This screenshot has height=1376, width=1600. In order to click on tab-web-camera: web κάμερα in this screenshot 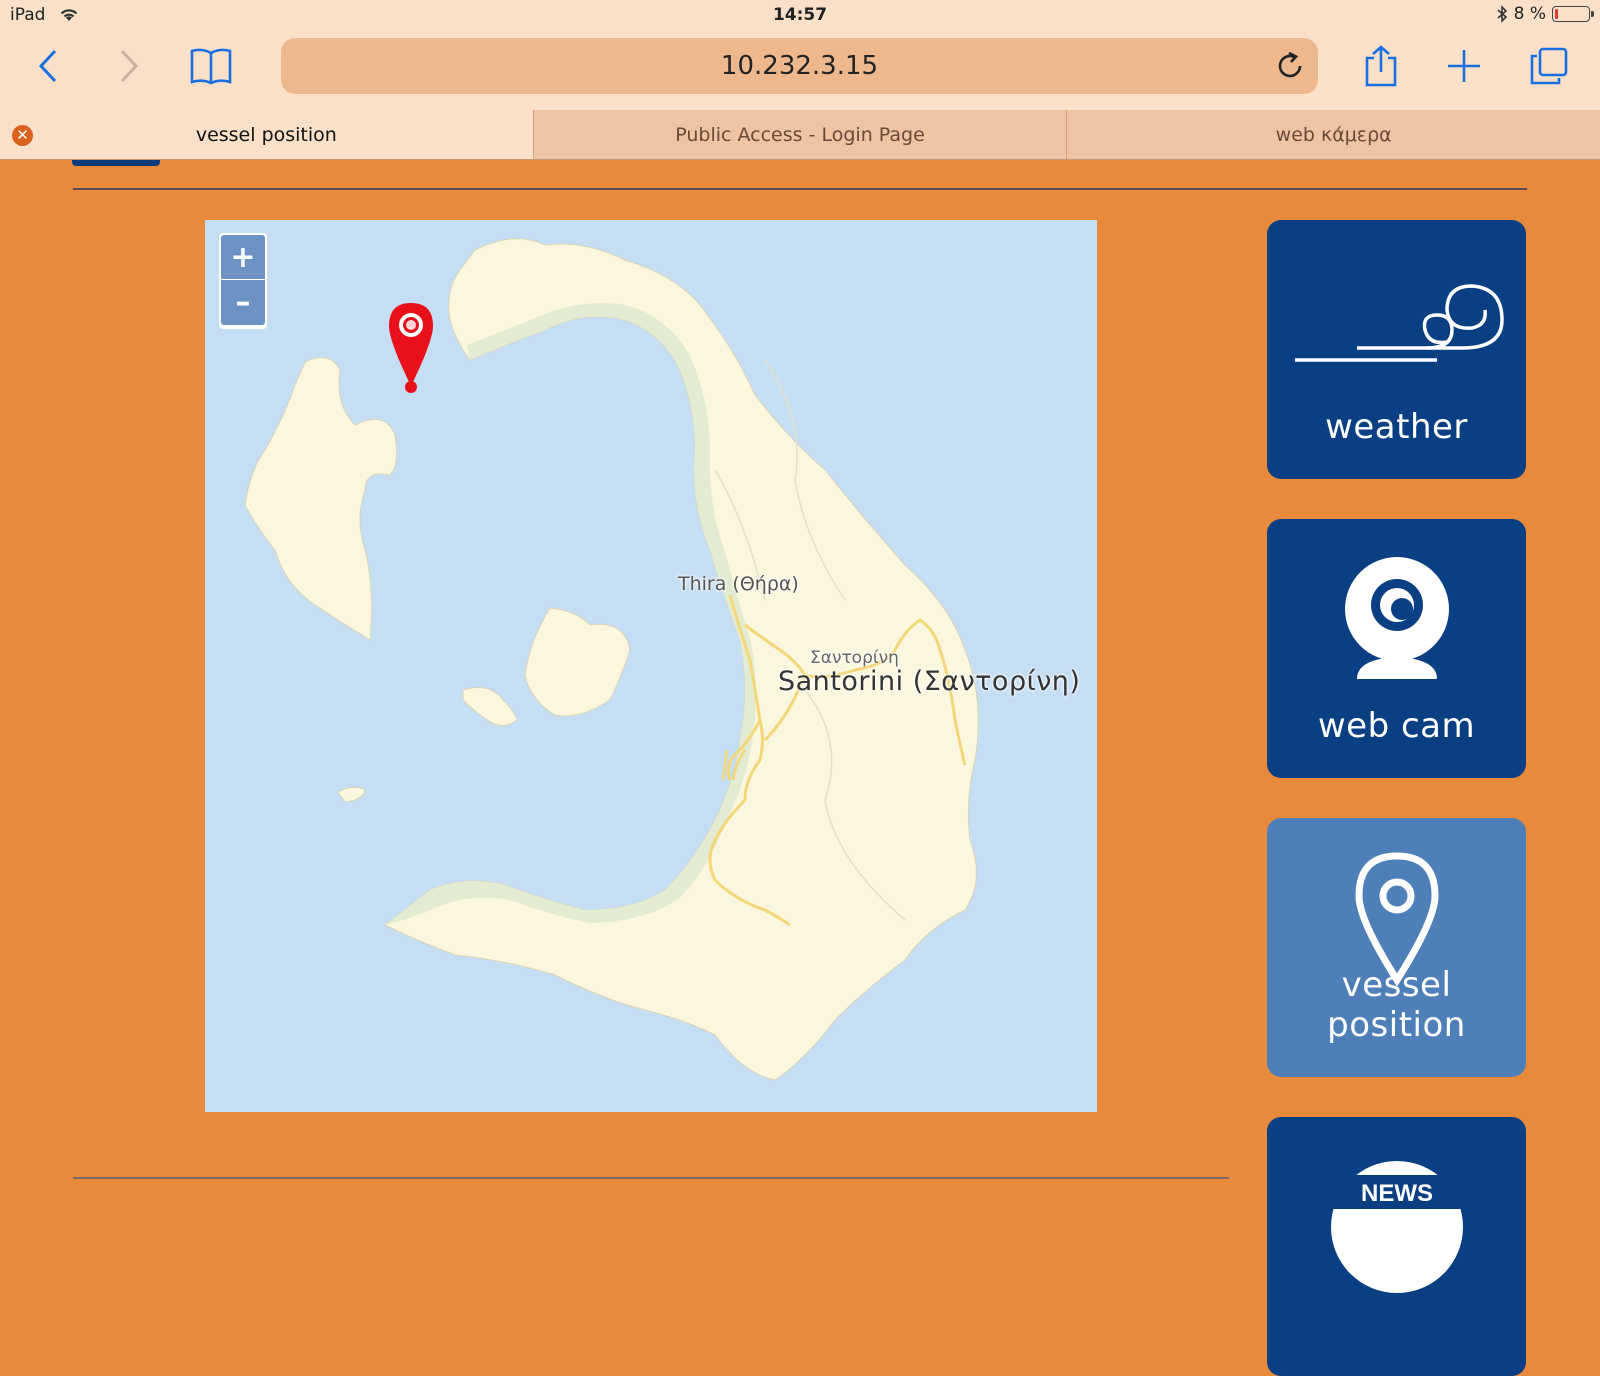, I will do `click(1333, 134)`.